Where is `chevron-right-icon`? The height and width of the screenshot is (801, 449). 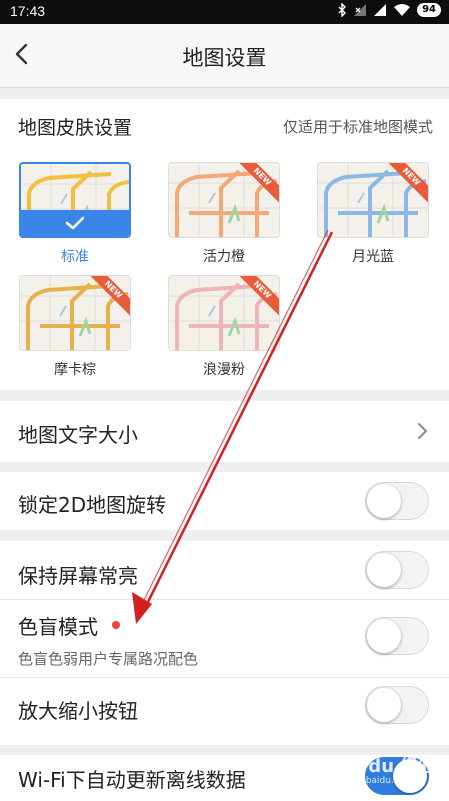
chevron-right-icon is located at coordinates (423, 431).